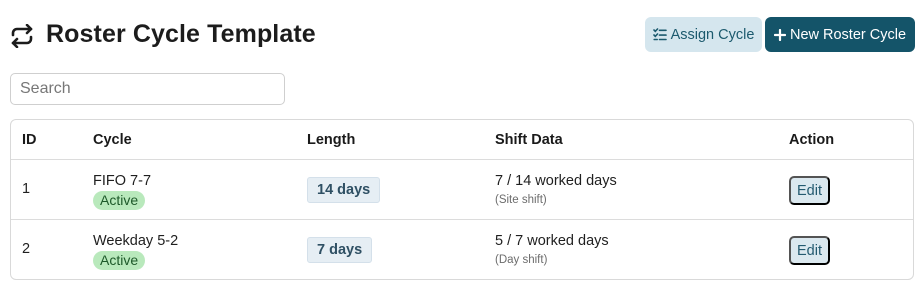 Image resolution: width=924 pixels, height=292 pixels. I want to click on assign-cycle-button: Assign Cycle, so click(703, 34).